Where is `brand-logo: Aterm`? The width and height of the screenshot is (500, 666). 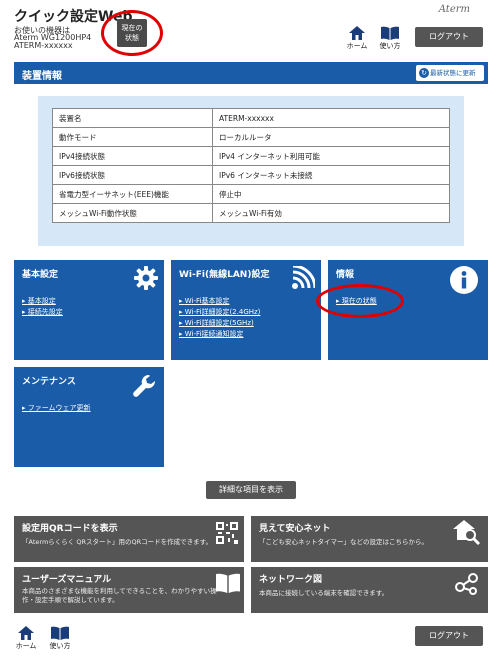 brand-logo: Aterm is located at coordinates (454, 9).